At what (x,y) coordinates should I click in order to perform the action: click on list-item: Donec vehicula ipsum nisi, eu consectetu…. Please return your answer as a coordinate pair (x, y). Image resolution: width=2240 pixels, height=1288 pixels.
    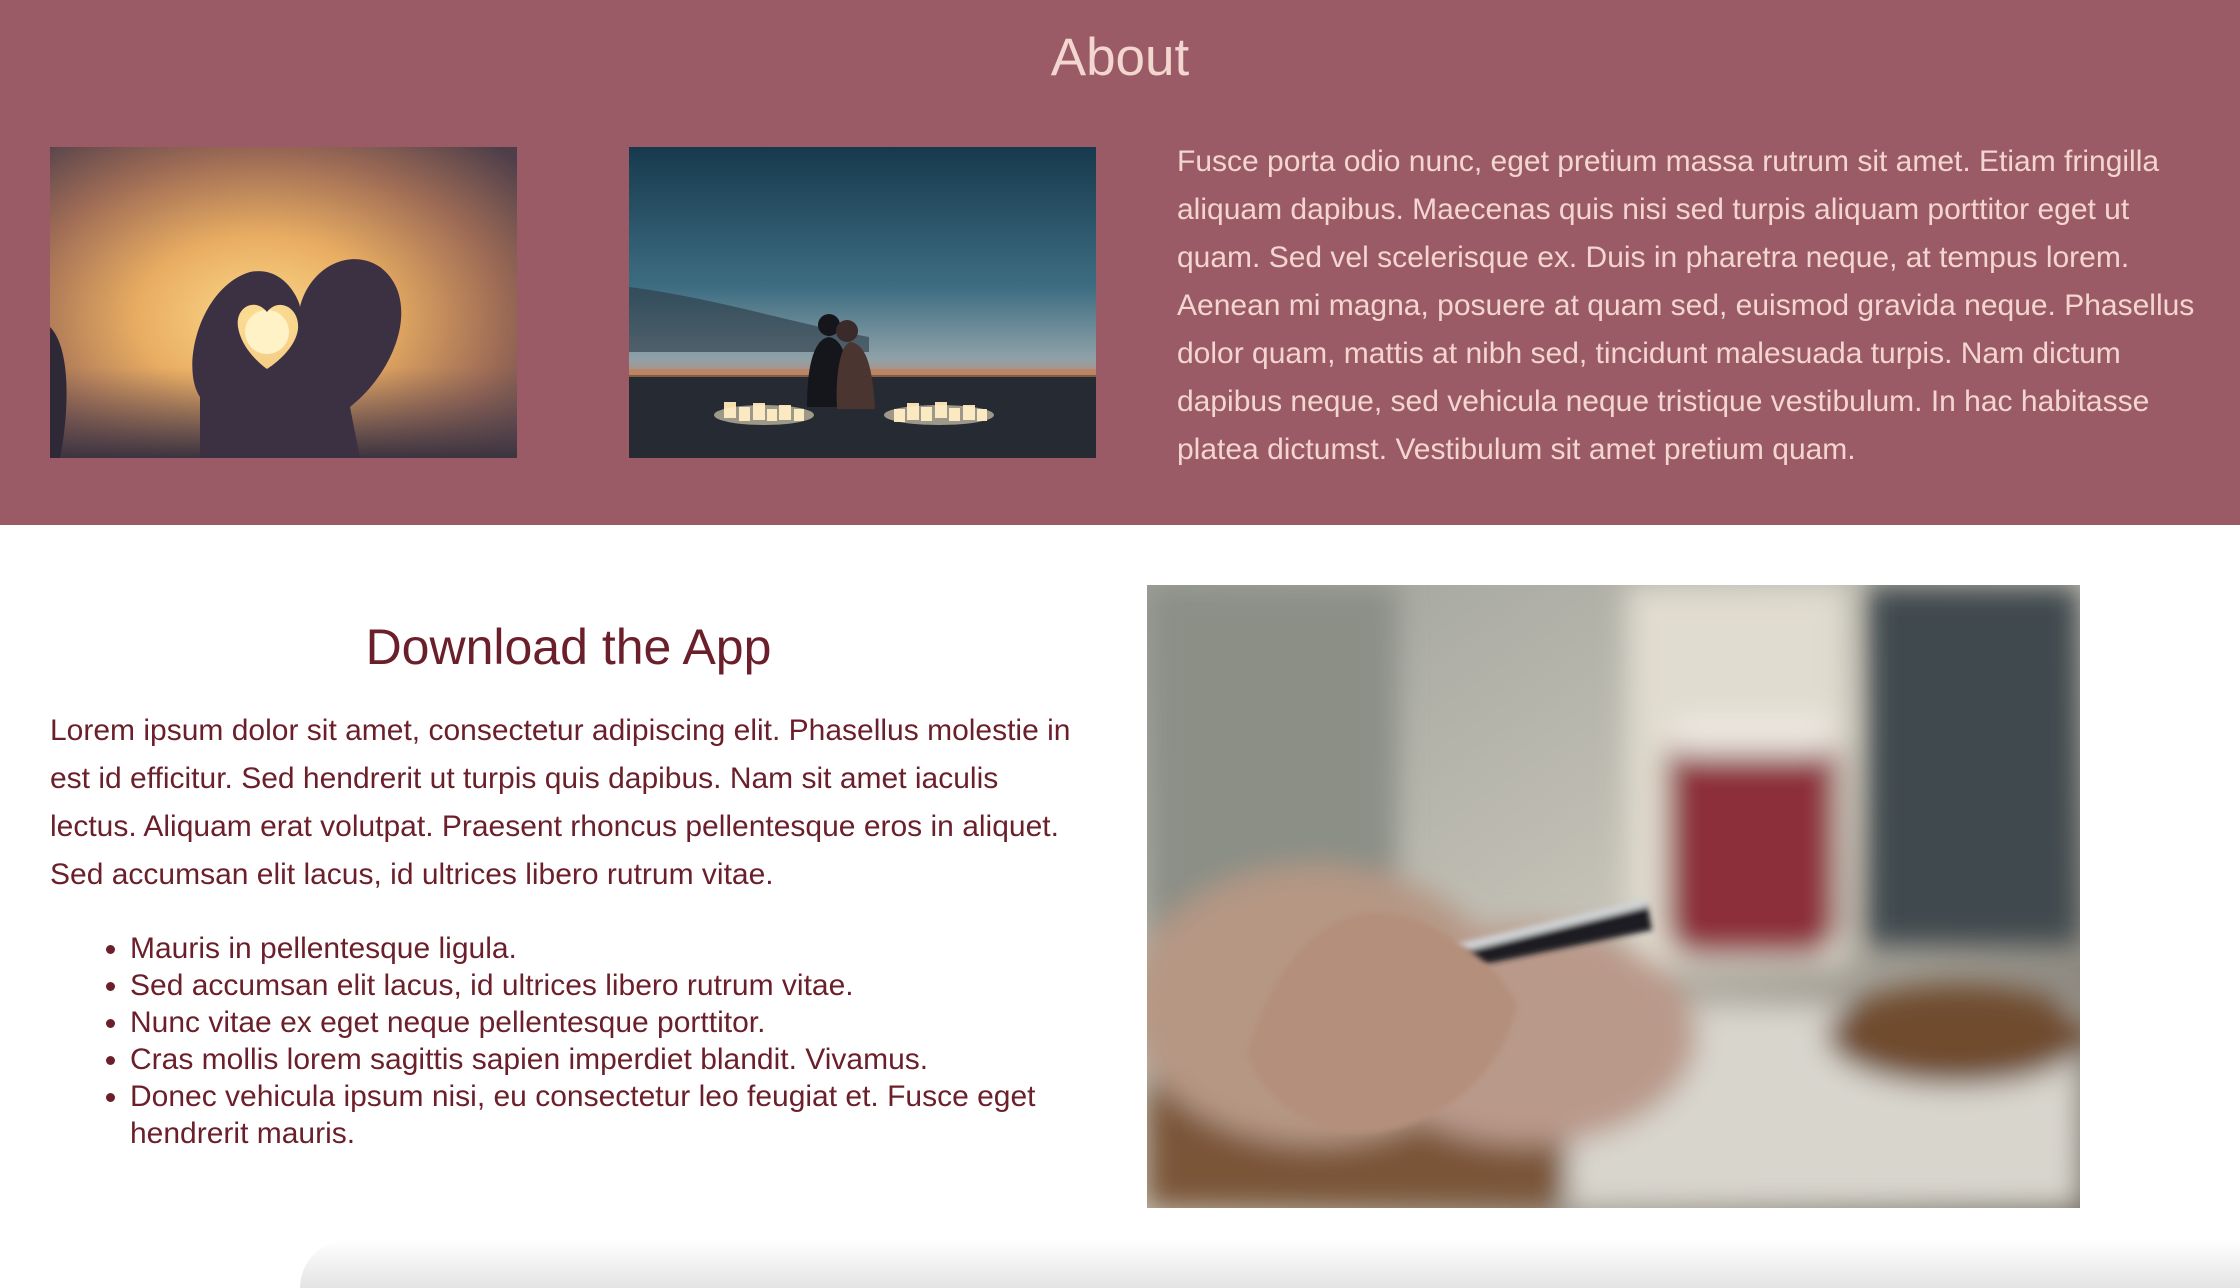
    Looking at the image, I should click on (610, 1115).